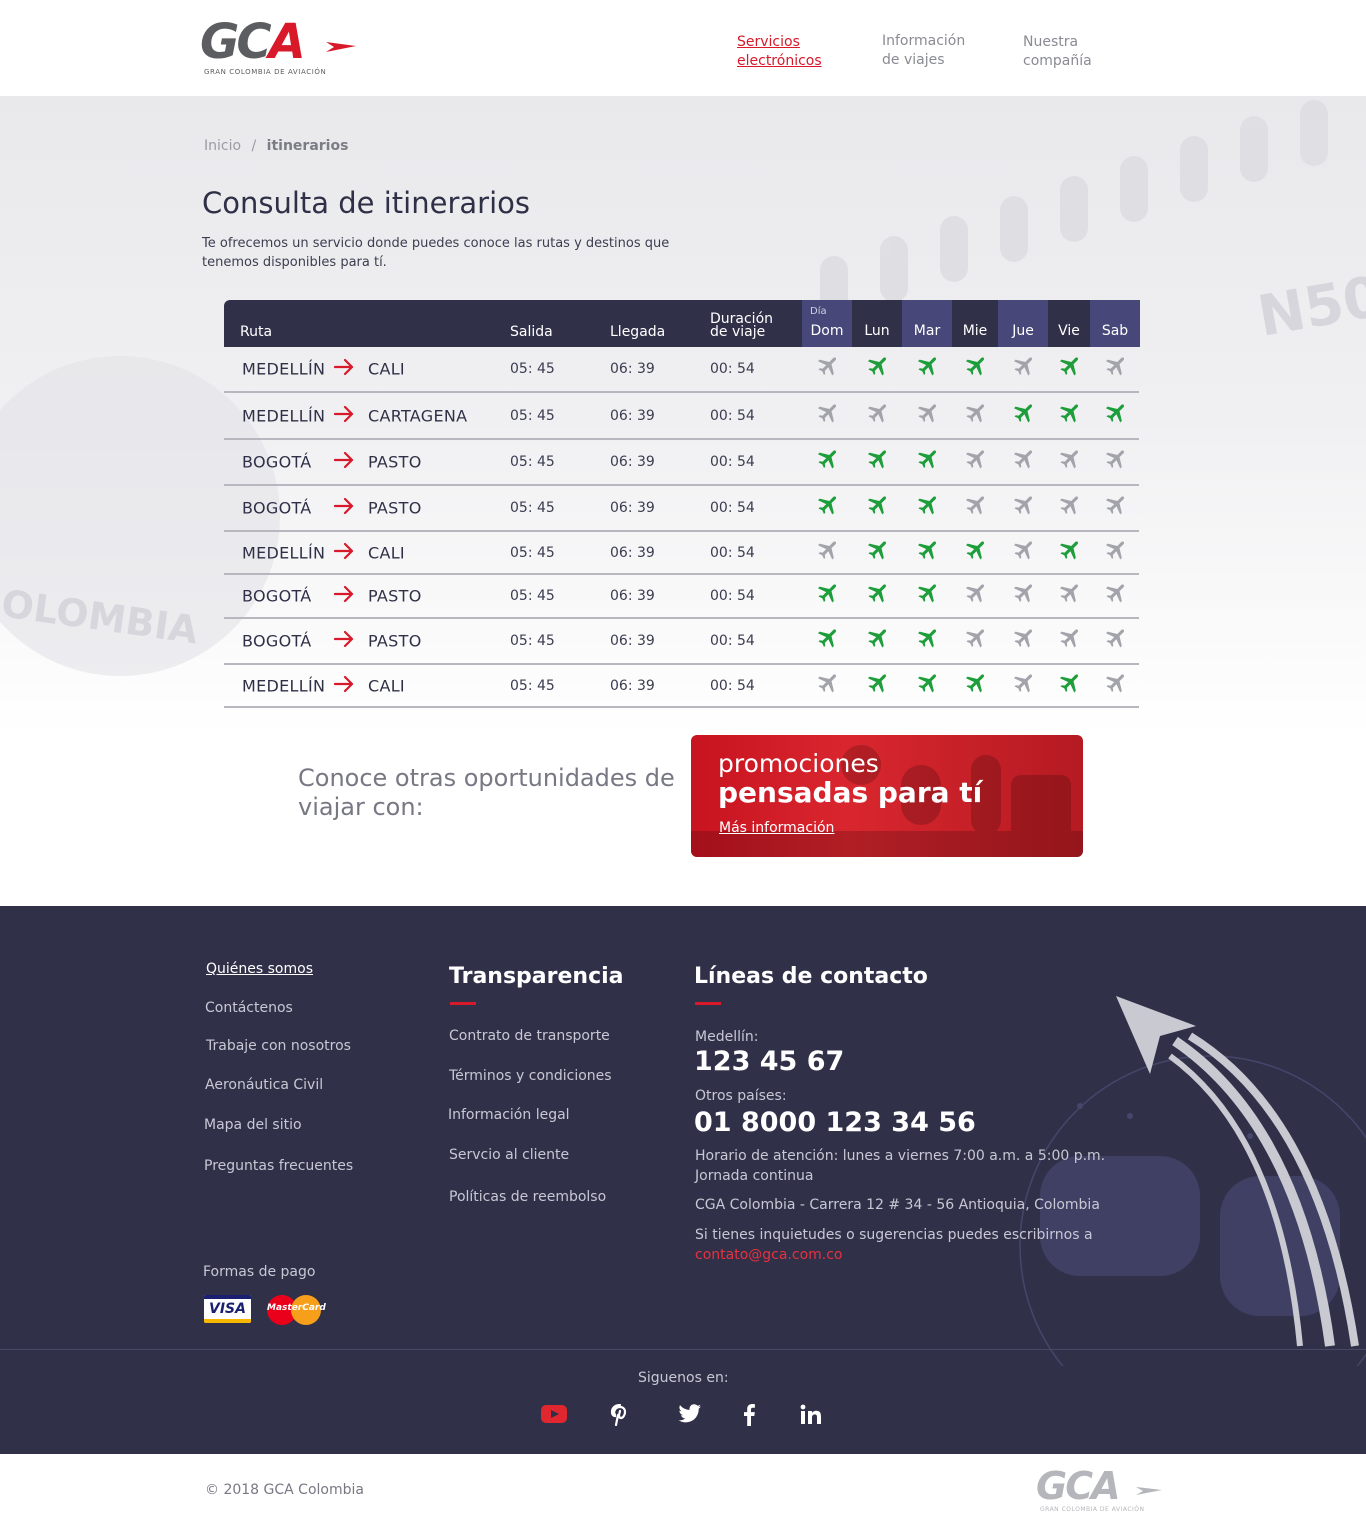  What do you see at coordinates (463, 1003) in the screenshot?
I see `title-accent-bar` at bounding box center [463, 1003].